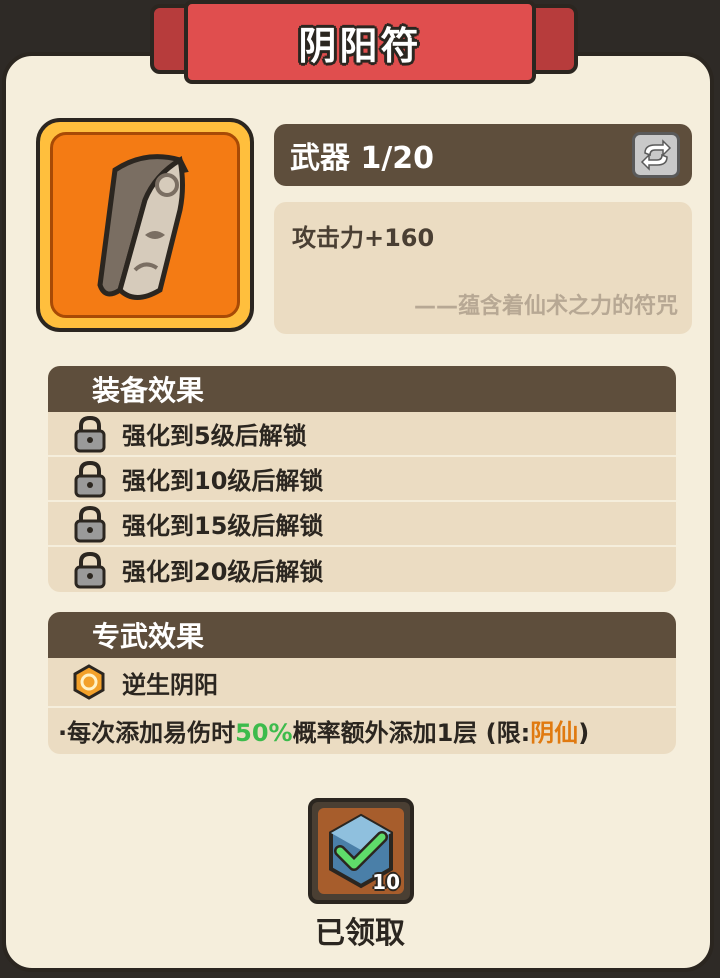 Image resolution: width=720 pixels, height=978 pixels. What do you see at coordinates (362, 158) in the screenshot?
I see `item-type-label: 武器 1/20` at bounding box center [362, 158].